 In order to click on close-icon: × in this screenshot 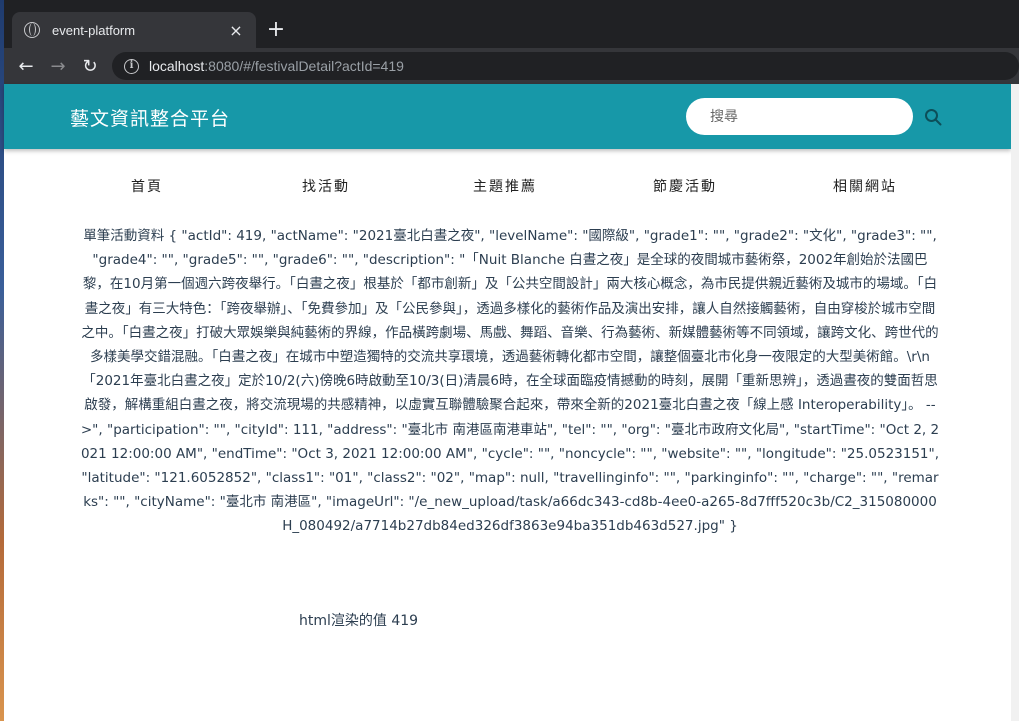, I will do `click(236, 30)`.